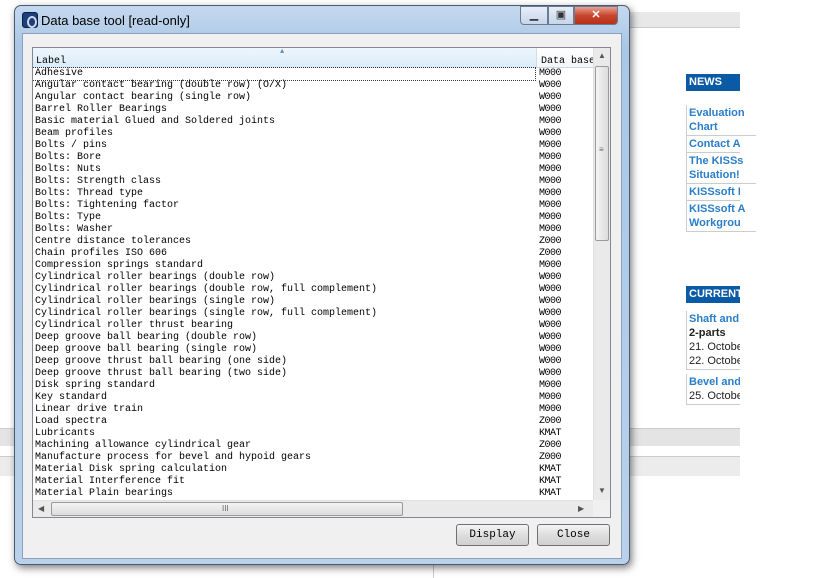  Describe the element at coordinates (143, 445) in the screenshot. I see `row-label: Machining allowance cylindrical gear` at that location.